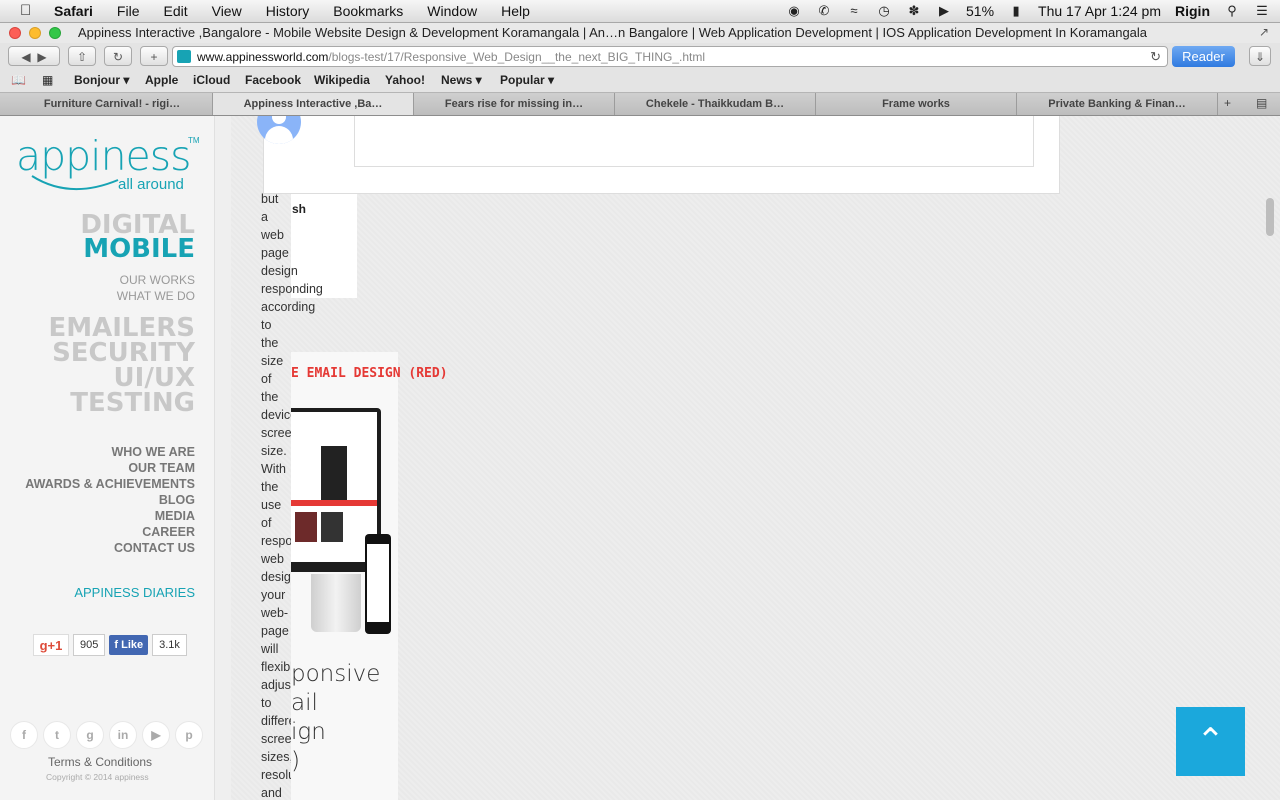 The height and width of the screenshot is (800, 1280). What do you see at coordinates (41, 57) in the screenshot?
I see `forward-icon: ▶` at bounding box center [41, 57].